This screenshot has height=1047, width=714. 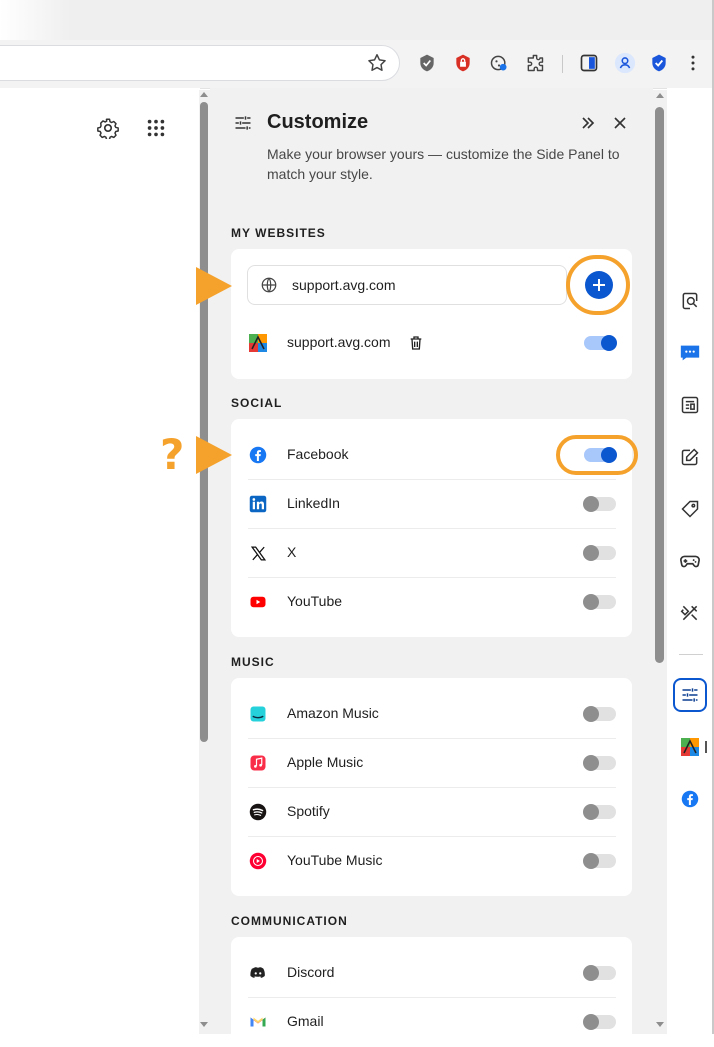 What do you see at coordinates (691, 654) in the screenshot?
I see `rail-divider` at bounding box center [691, 654].